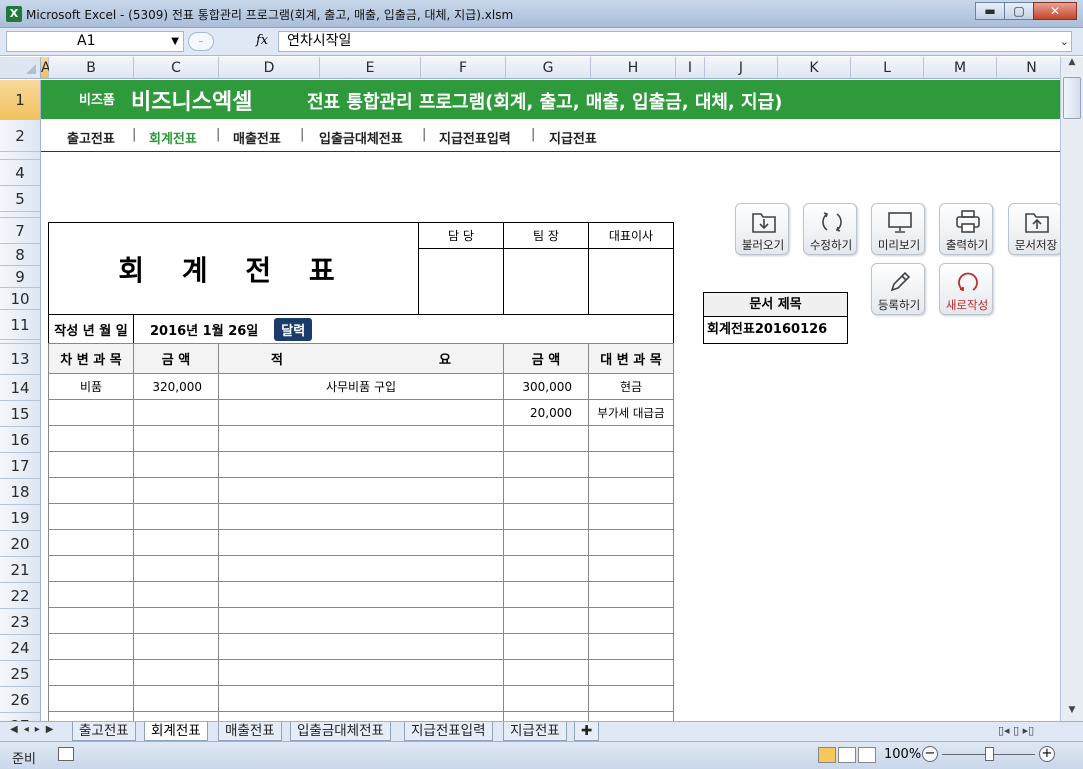 Image resolution: width=1083 pixels, height=769 pixels. What do you see at coordinates (587, 731) in the screenshot?
I see `insert-sheet-icon: ✚` at bounding box center [587, 731].